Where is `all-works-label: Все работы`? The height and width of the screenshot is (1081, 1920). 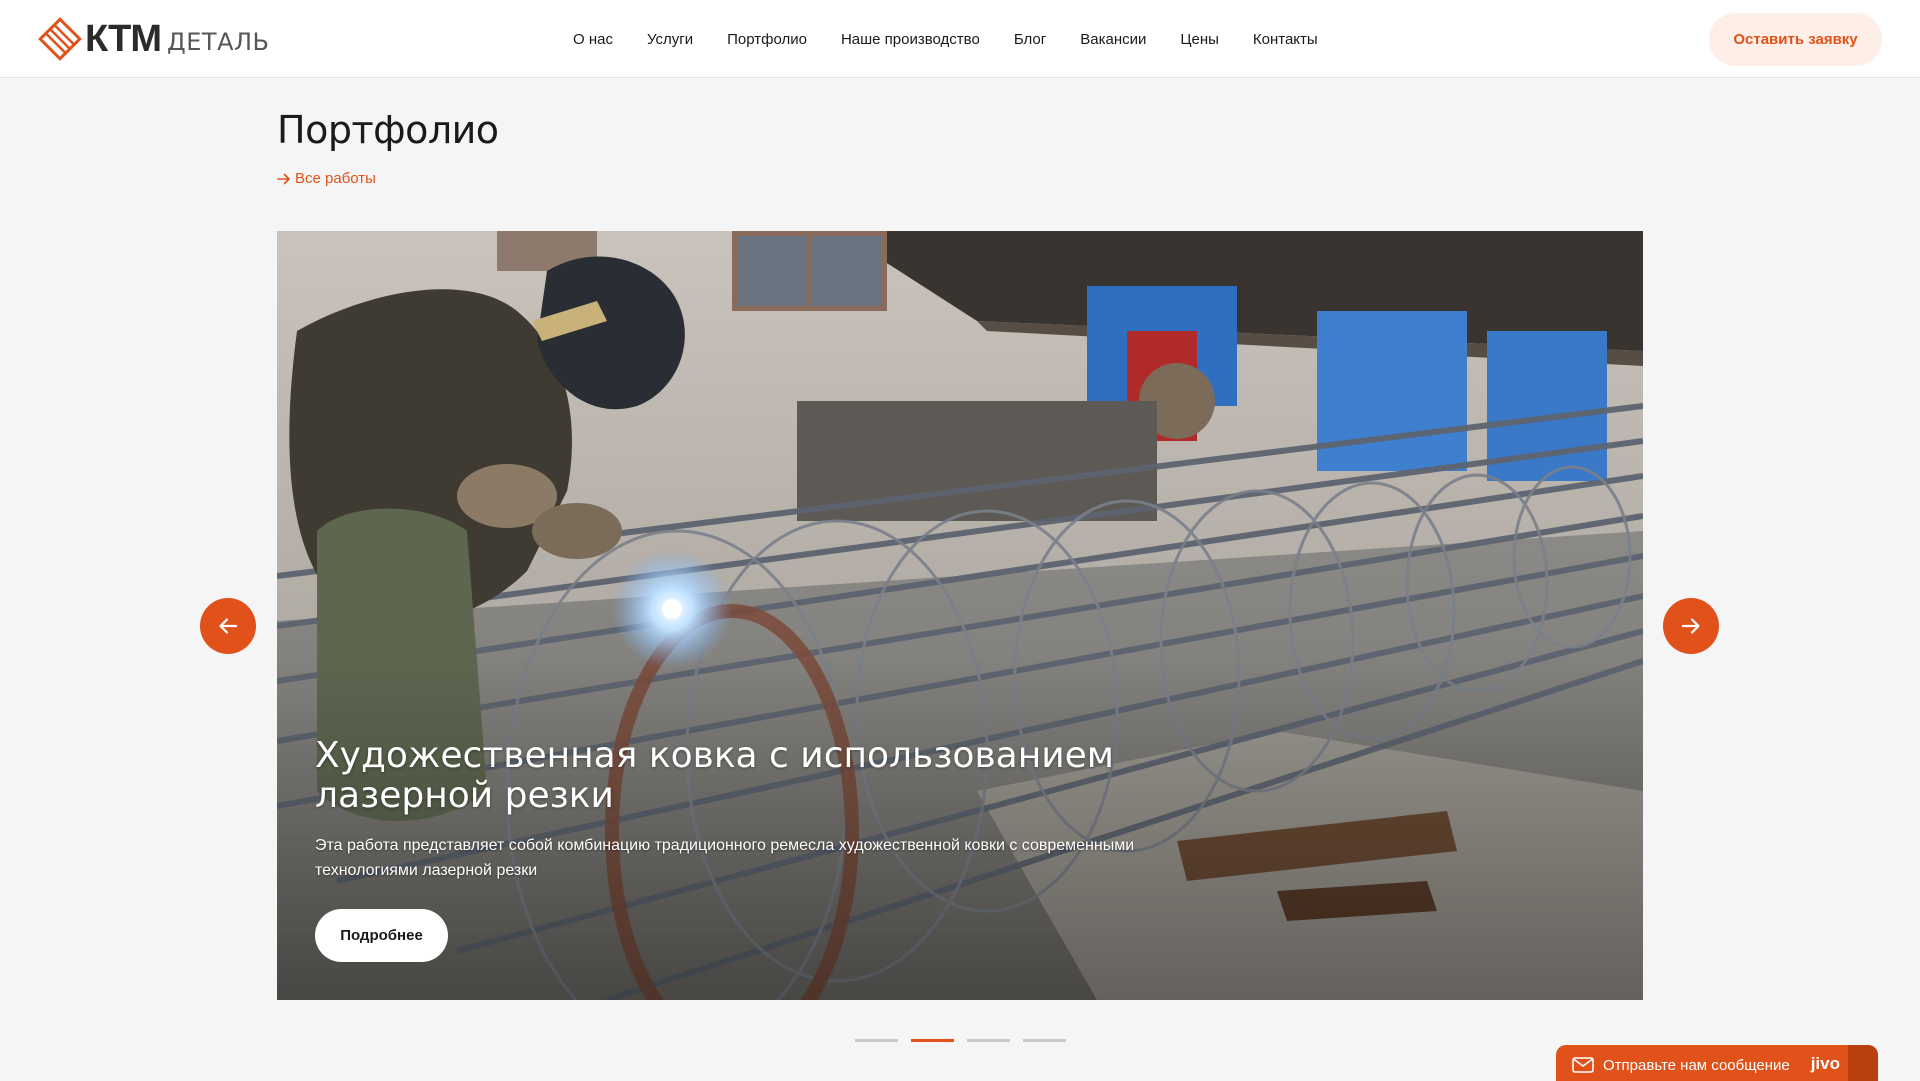
all-works-label: Все работы is located at coordinates (335, 178).